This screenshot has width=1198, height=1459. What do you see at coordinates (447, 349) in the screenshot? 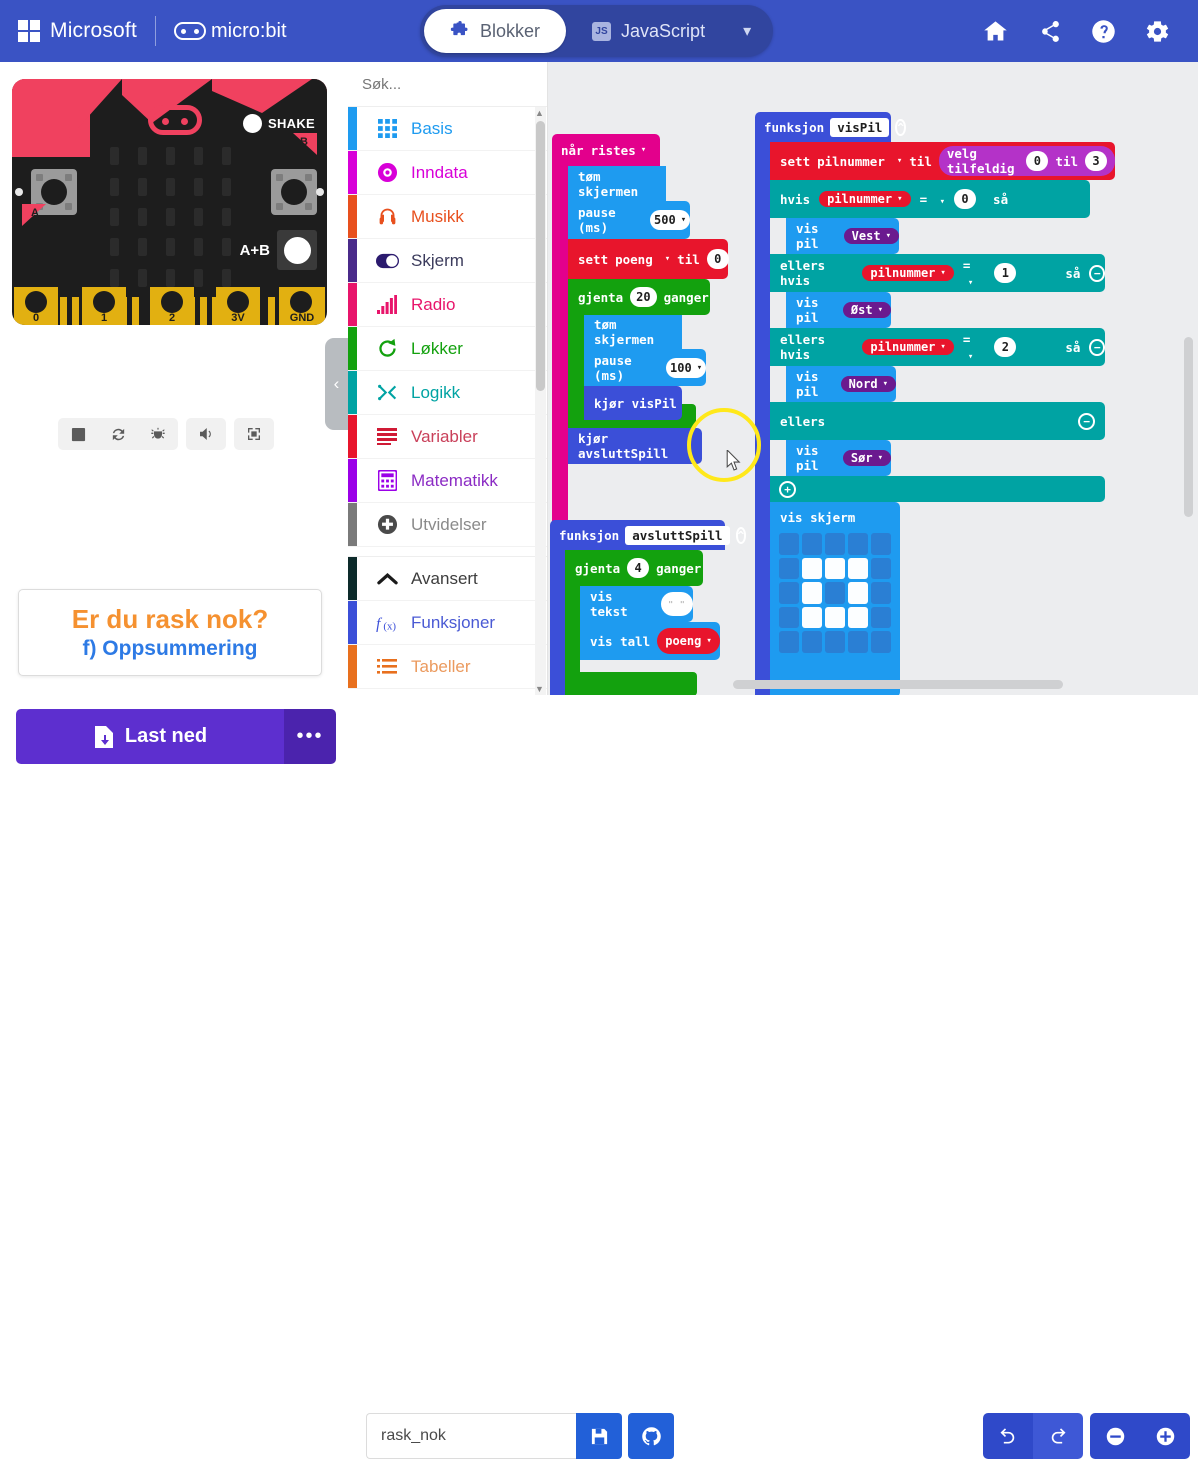
I see `toolbox-item-lokker: Løkker` at bounding box center [447, 349].